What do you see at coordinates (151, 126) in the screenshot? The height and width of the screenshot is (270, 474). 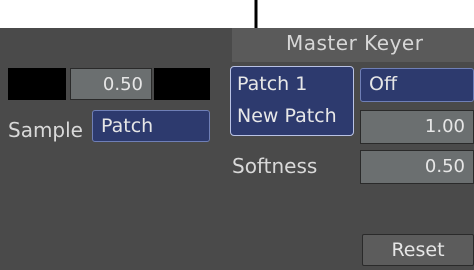 I see `sample-mode-dropdown: Patch` at bounding box center [151, 126].